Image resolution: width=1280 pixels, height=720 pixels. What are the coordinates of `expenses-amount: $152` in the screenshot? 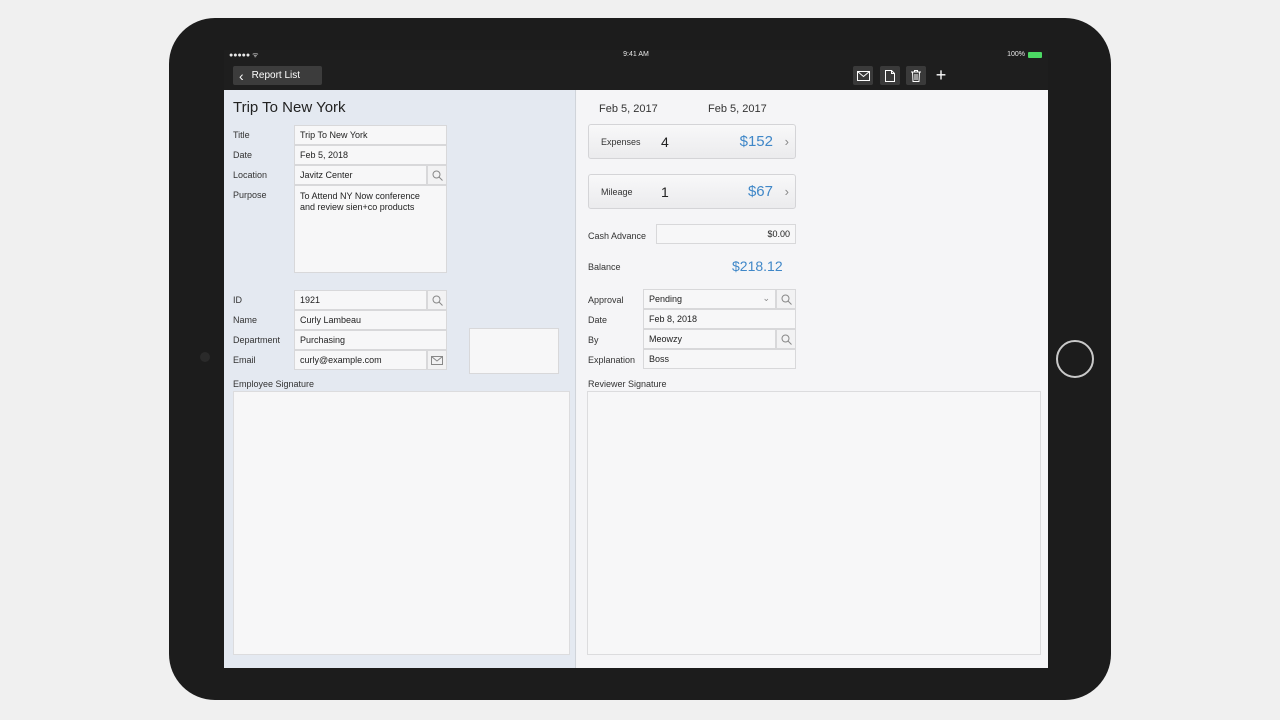 It's located at (756, 141).